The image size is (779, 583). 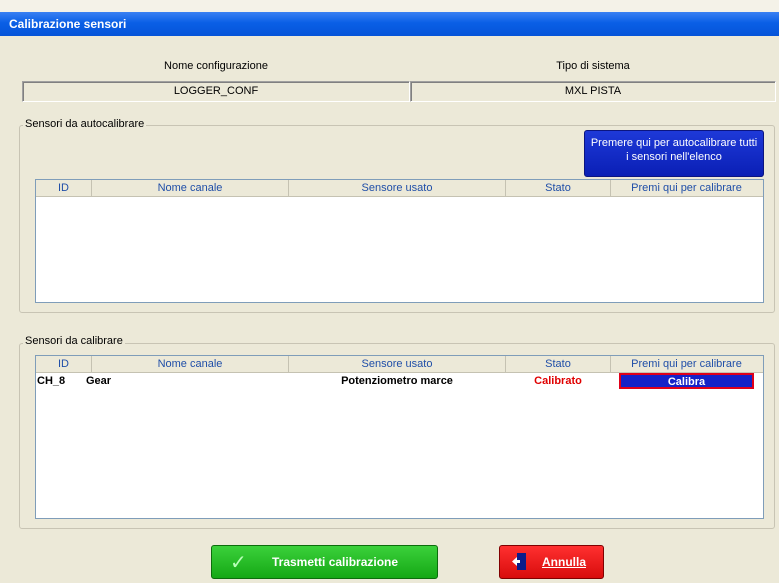 I want to click on nome-configurazione-field: LOGGER_CONF, so click(x=216, y=91).